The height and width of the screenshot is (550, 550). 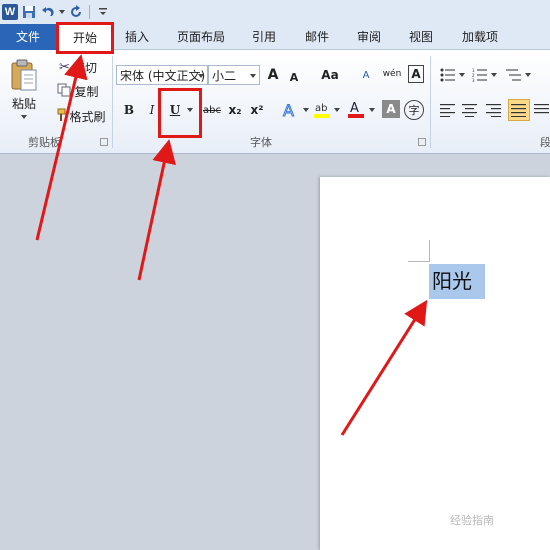 I want to click on justify-icon, so click(x=519, y=110).